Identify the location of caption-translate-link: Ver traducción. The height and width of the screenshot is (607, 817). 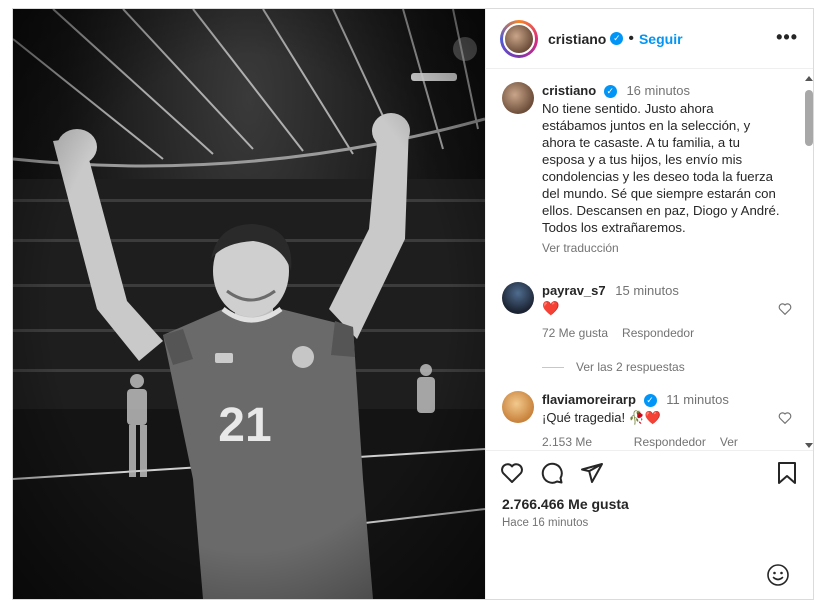
(580, 248).